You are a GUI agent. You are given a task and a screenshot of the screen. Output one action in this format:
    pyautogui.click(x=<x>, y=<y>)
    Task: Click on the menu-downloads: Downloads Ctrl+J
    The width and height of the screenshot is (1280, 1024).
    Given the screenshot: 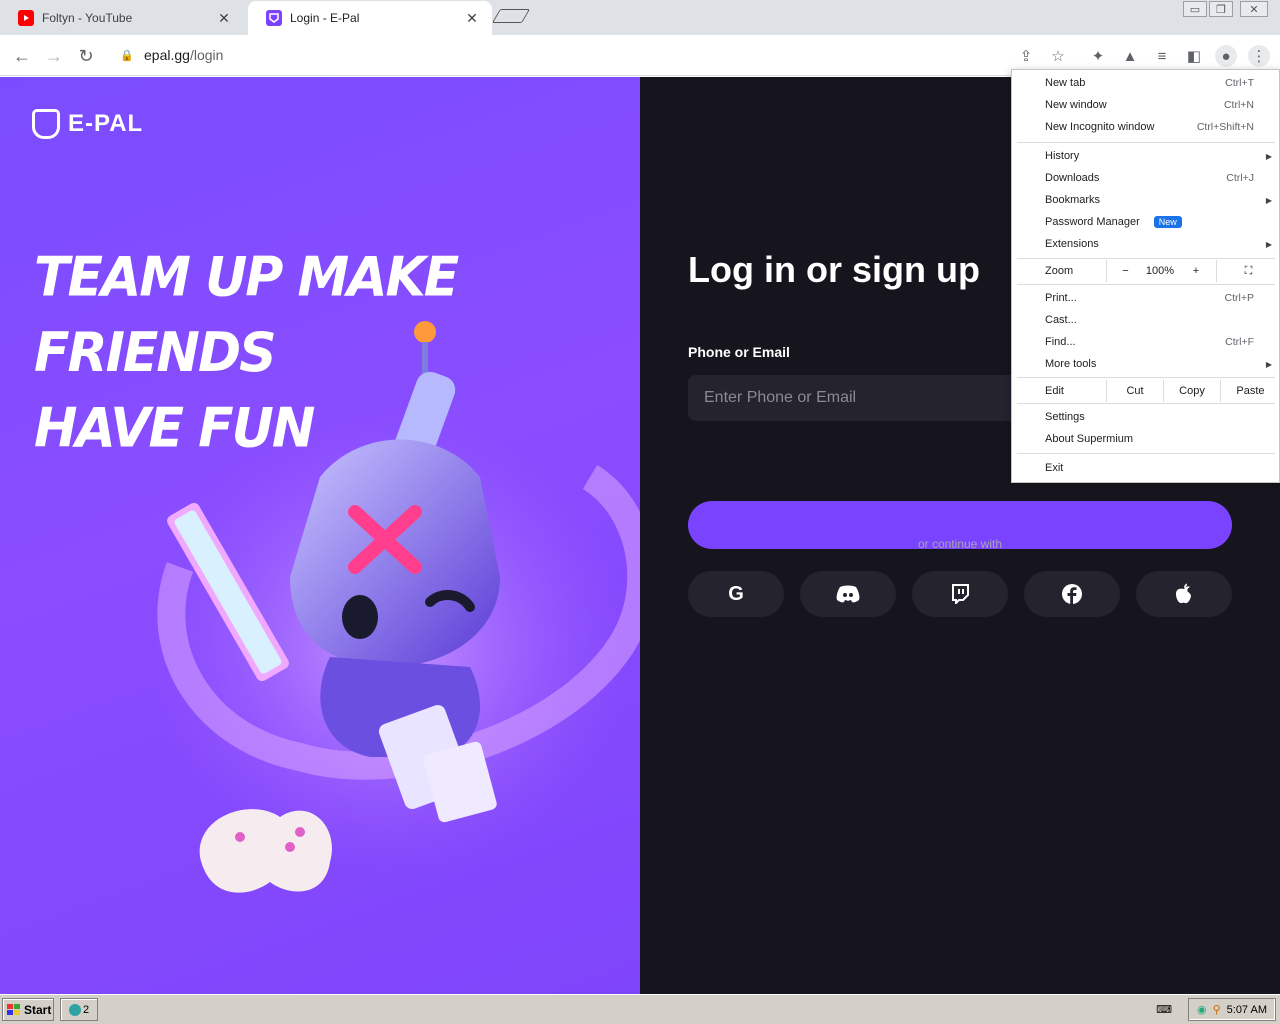 What is the action you would take?
    pyautogui.click(x=1146, y=178)
    